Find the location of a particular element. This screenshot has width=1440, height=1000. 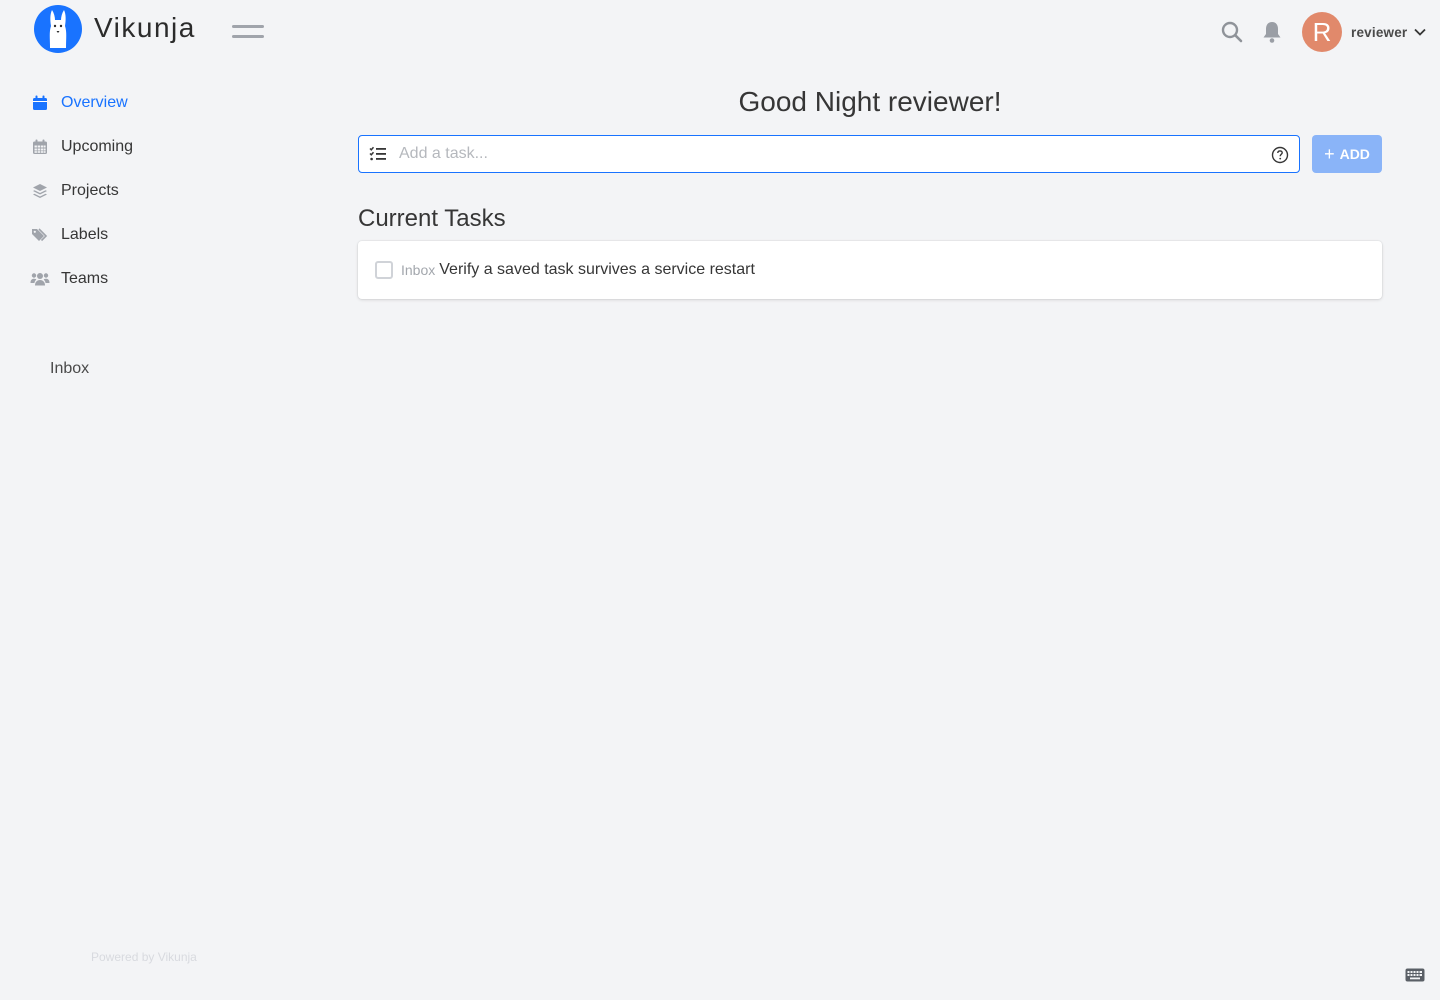

sidebar-item-projects: Projects is located at coordinates (74, 191).